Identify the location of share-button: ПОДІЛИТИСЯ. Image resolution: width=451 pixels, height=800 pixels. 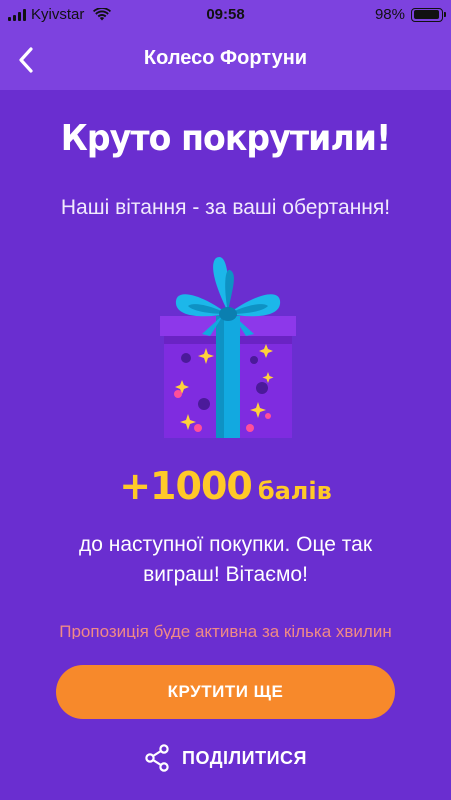
(225, 758).